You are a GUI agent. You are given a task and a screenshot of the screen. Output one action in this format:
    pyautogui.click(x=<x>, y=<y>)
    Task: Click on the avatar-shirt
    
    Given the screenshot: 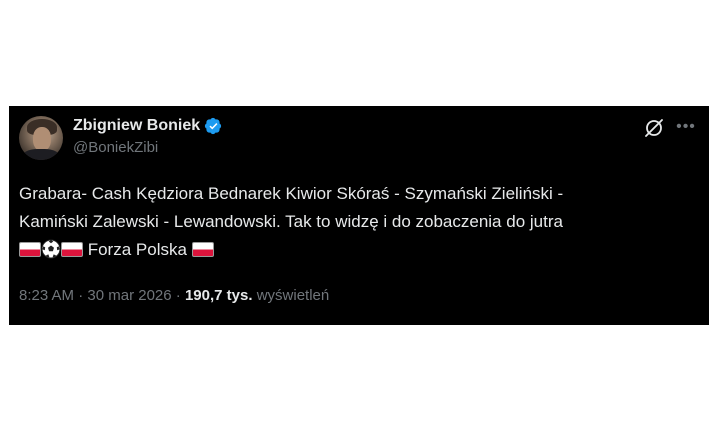 What is the action you would take?
    pyautogui.click(x=41, y=154)
    